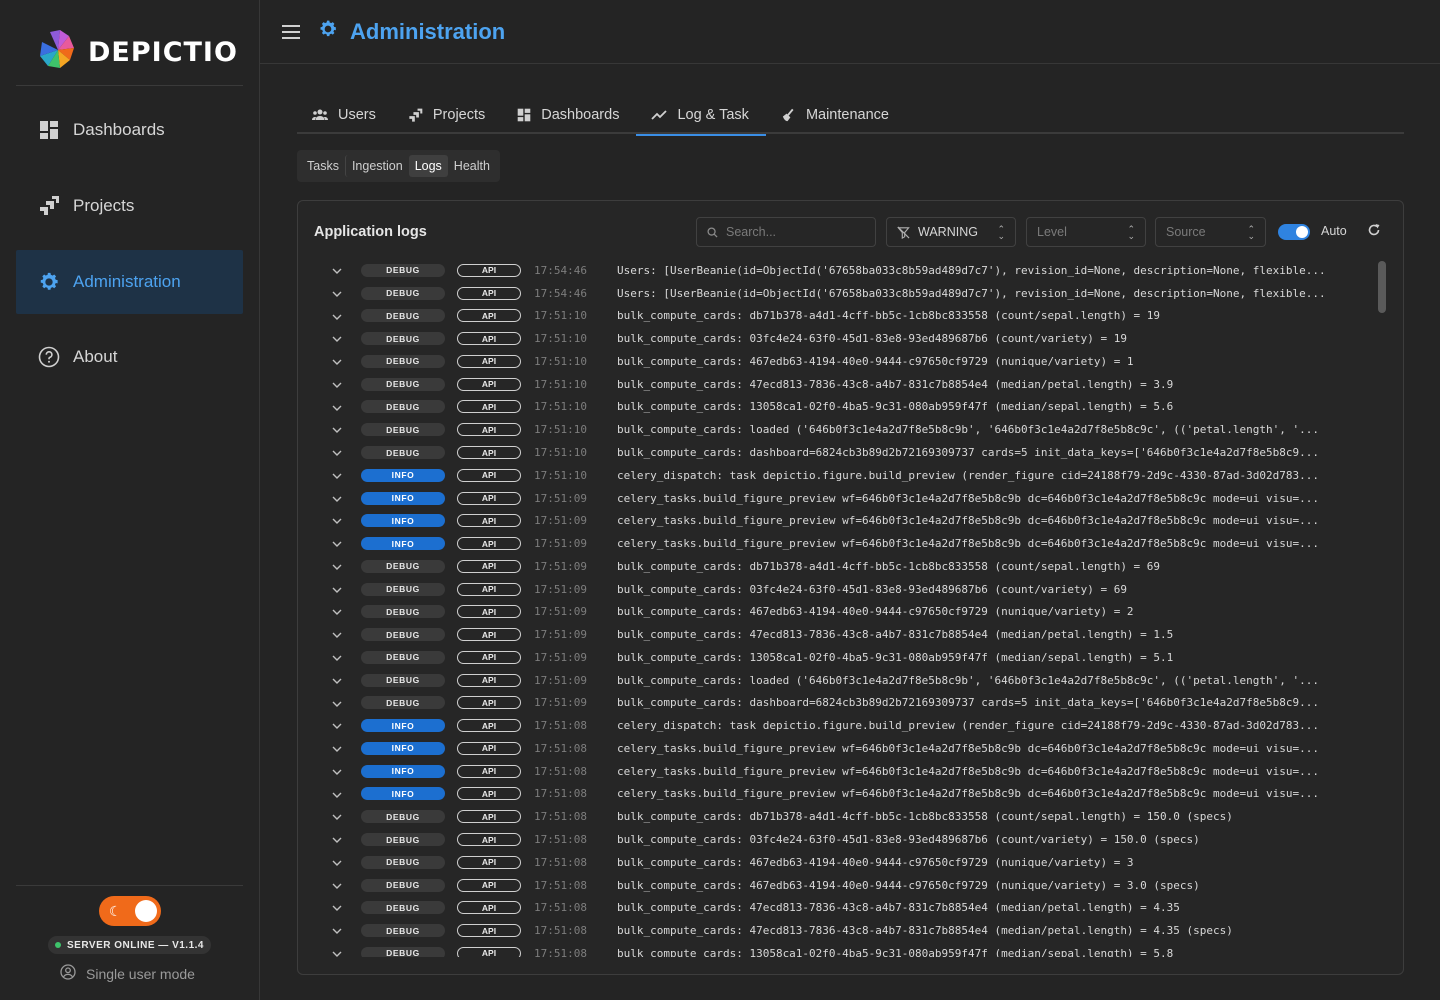 The width and height of the screenshot is (1440, 1000). I want to click on subtab-health: Health, so click(472, 166).